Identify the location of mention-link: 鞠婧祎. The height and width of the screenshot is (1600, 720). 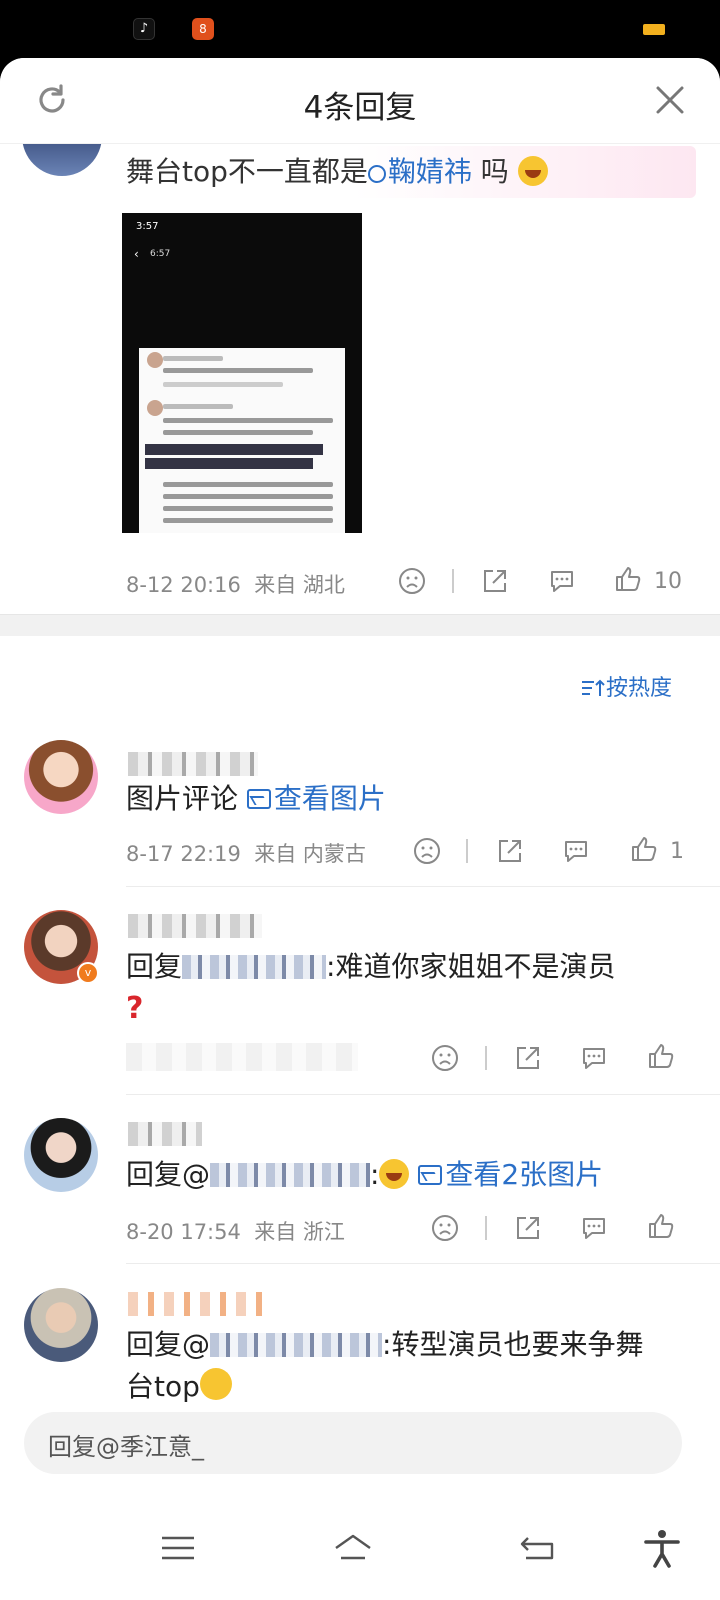
(419, 171).